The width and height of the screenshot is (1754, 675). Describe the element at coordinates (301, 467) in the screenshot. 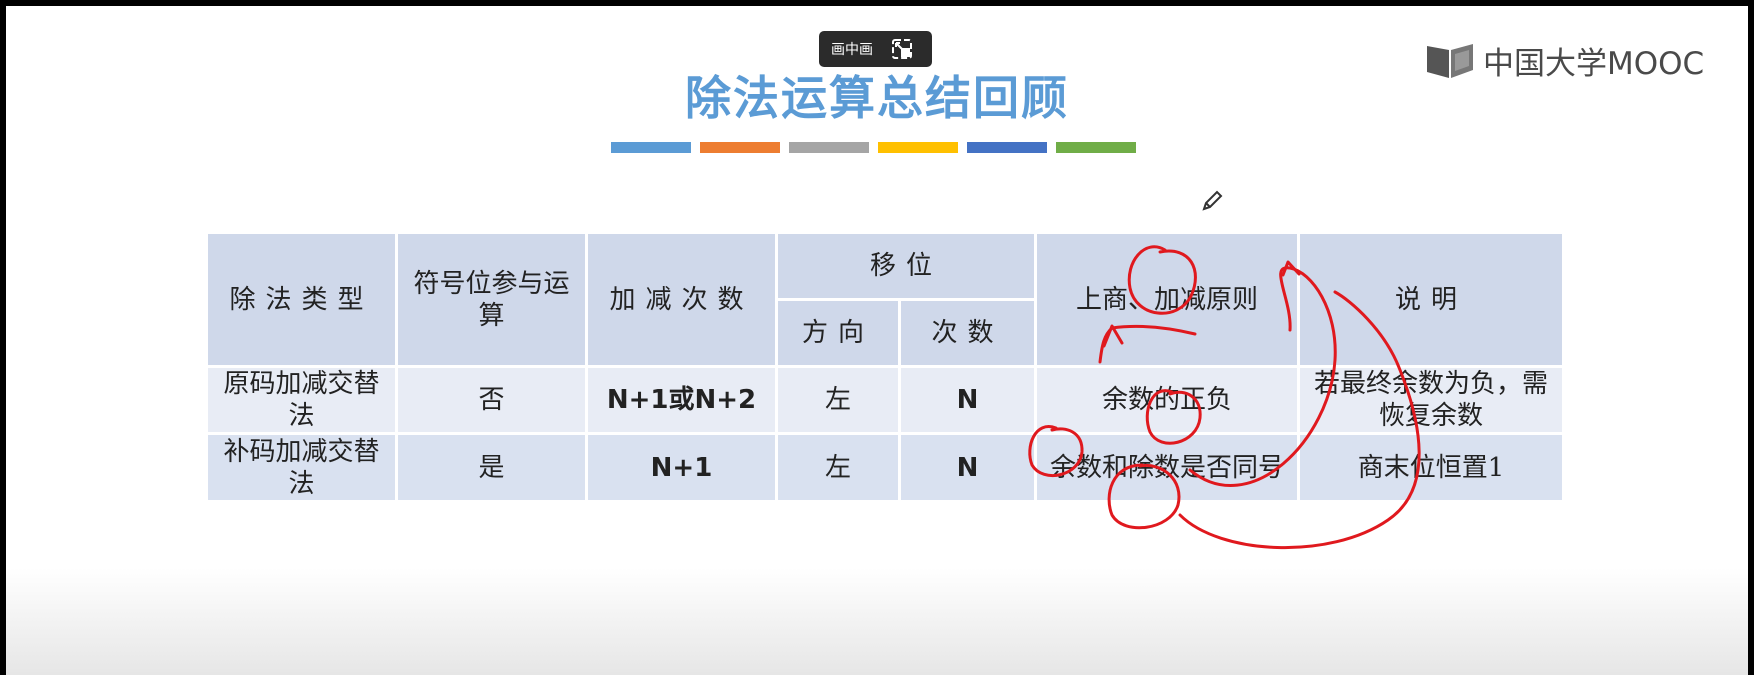

I see `cell-type: 补码加减交替法` at that location.